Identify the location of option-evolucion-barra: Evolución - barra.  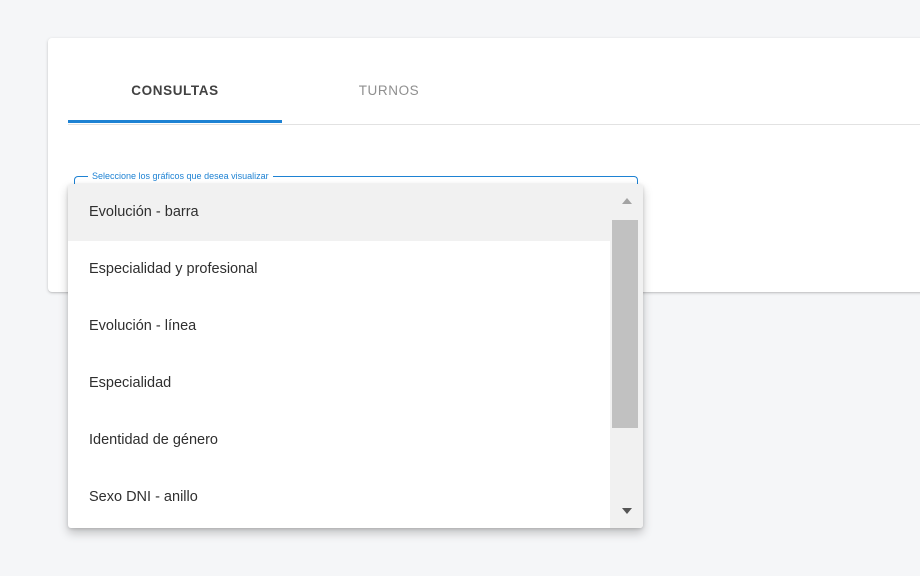
(339, 212).